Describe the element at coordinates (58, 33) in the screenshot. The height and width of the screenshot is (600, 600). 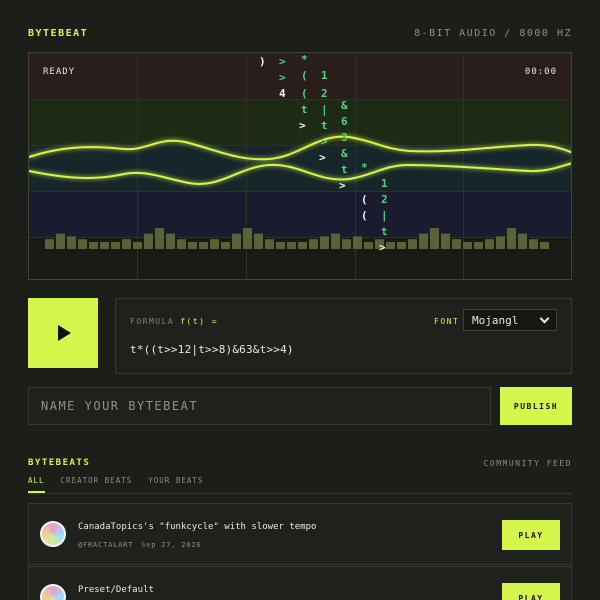
I see `brand-title: BYTEBEAT` at that location.